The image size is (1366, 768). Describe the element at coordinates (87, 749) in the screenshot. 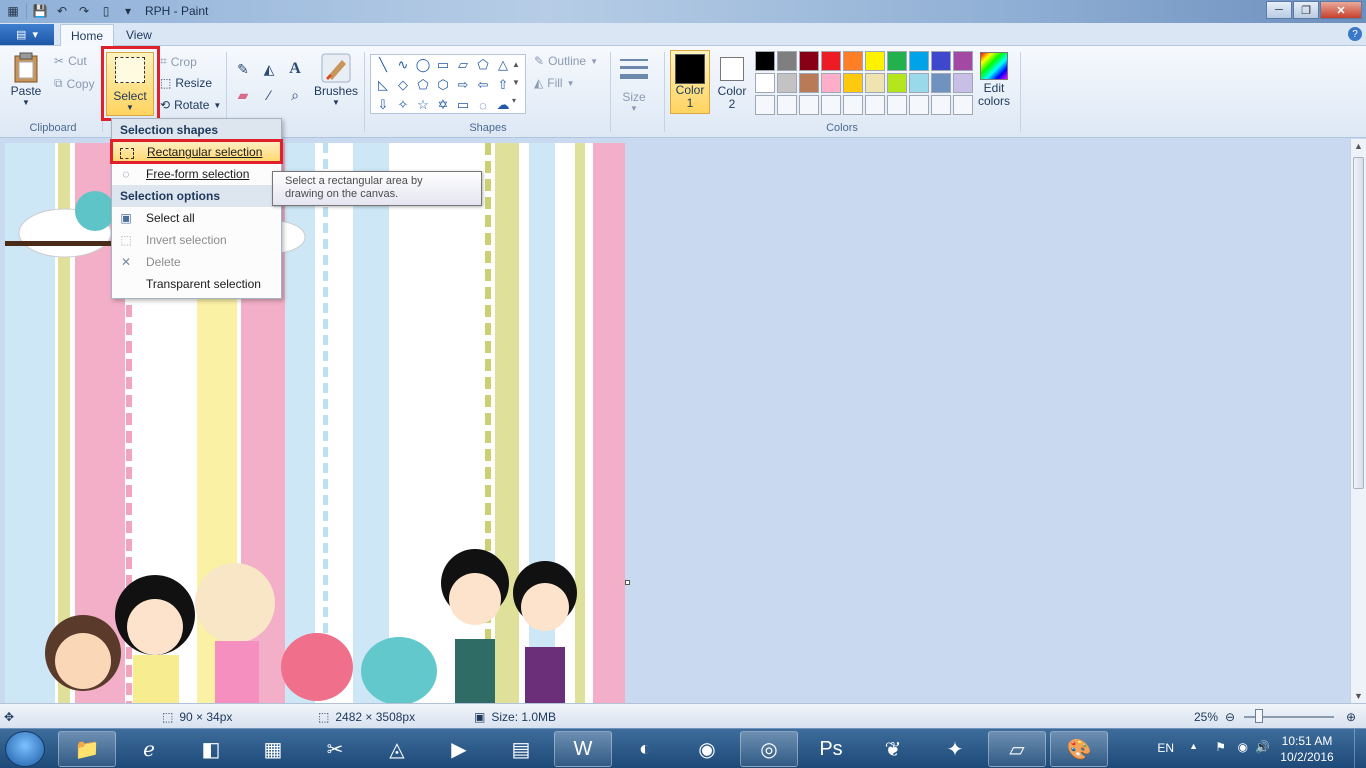

I see `explorer-icon: 📁` at that location.